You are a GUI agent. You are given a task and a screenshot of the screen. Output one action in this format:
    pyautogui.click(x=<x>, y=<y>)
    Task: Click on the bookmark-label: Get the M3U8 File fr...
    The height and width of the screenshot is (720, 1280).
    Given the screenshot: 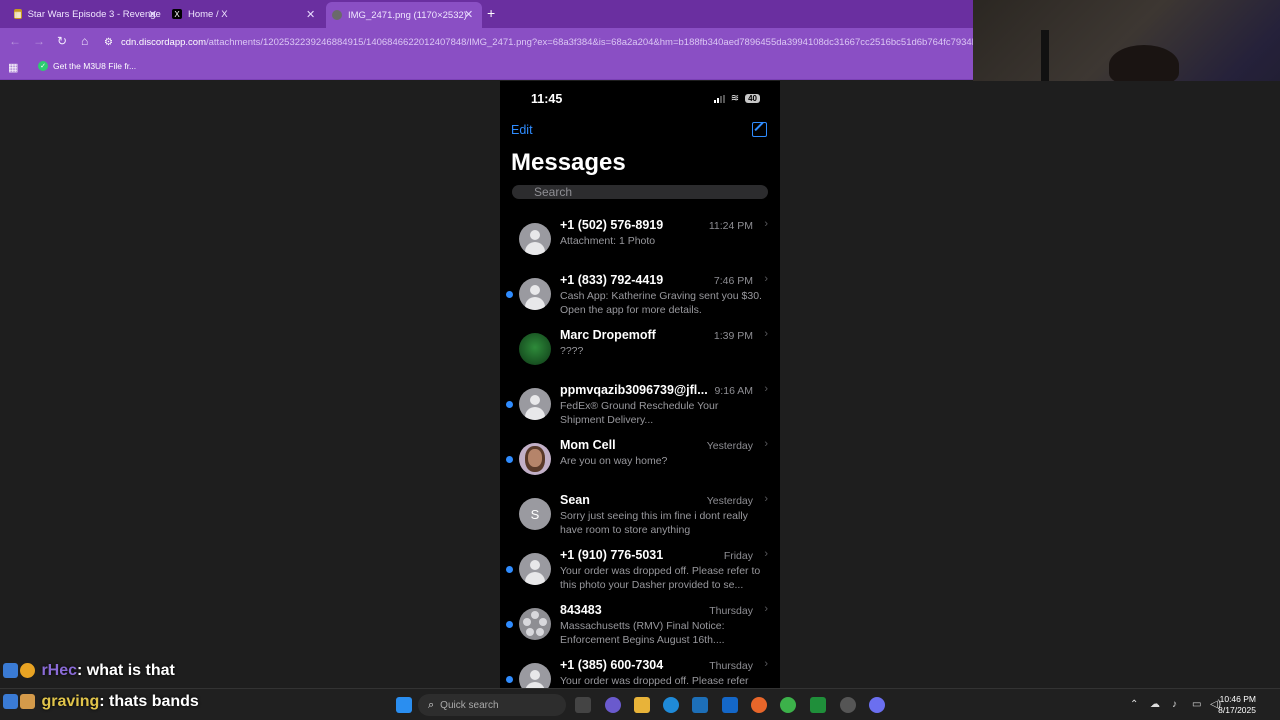 What is the action you would take?
    pyautogui.click(x=95, y=66)
    